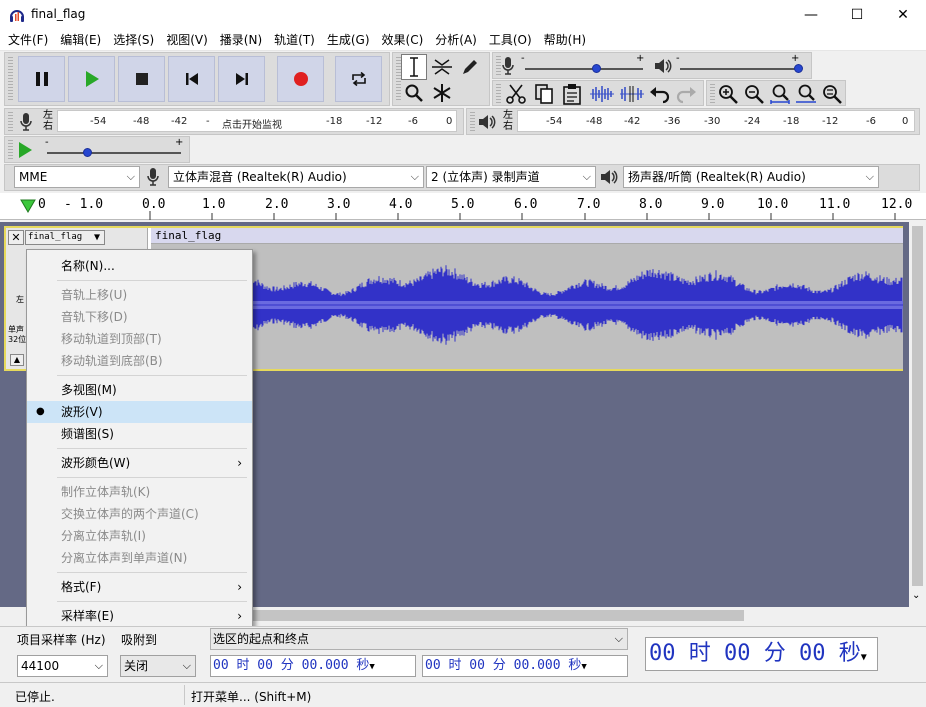  What do you see at coordinates (139, 412) in the screenshot?
I see `ctx-menu-item-waveform: ● 波形(V)` at bounding box center [139, 412].